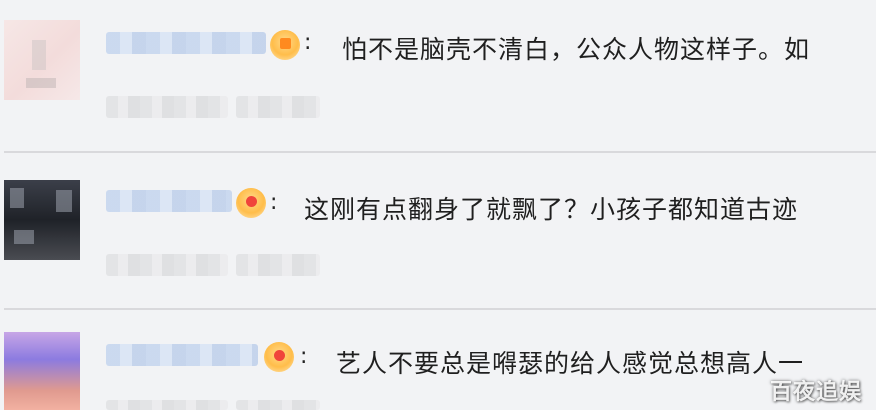  What do you see at coordinates (815, 392) in the screenshot?
I see `watermark: 百夜追娱` at bounding box center [815, 392].